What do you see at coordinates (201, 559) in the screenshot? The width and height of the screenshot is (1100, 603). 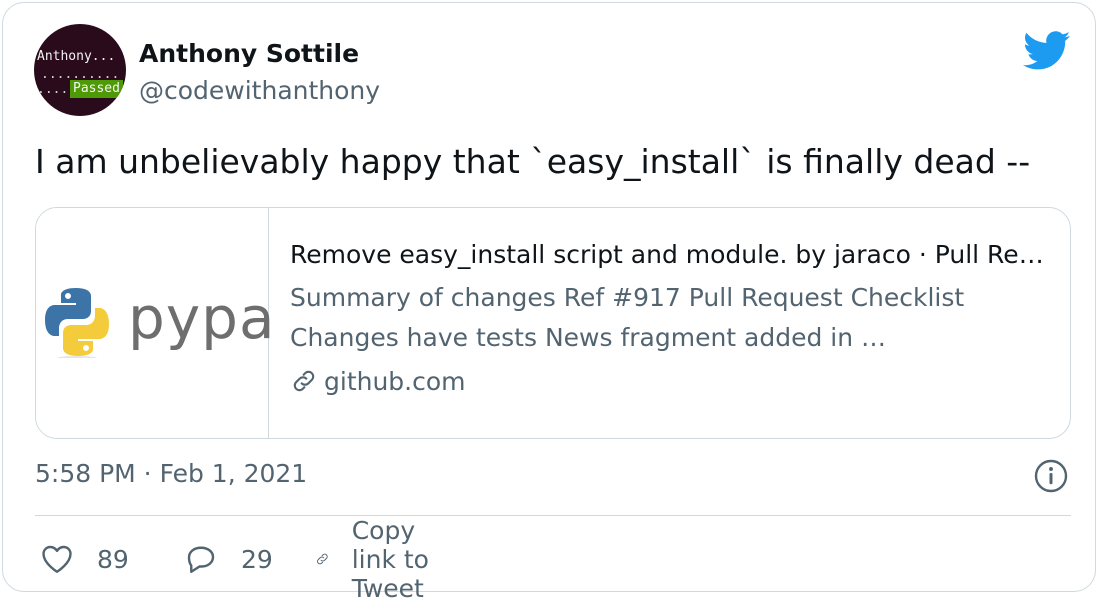 I see `reply-icon` at bounding box center [201, 559].